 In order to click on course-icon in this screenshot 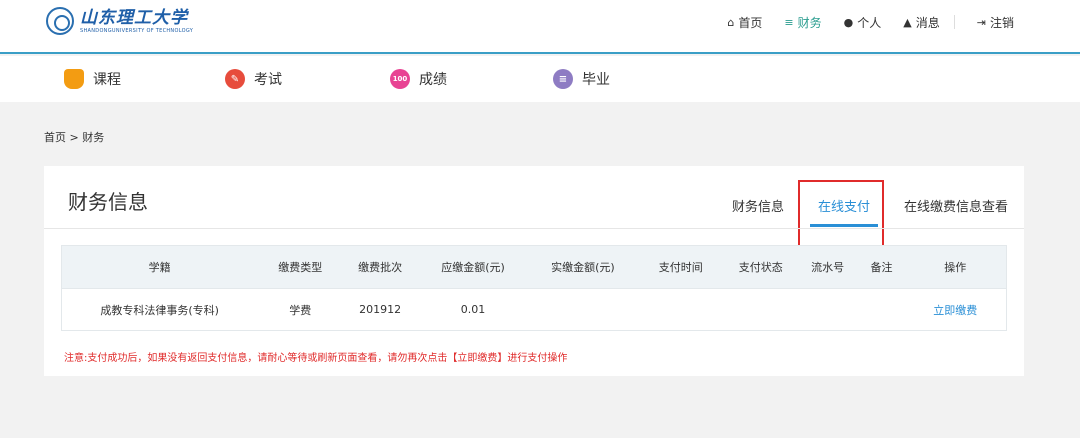, I will do `click(74, 79)`.